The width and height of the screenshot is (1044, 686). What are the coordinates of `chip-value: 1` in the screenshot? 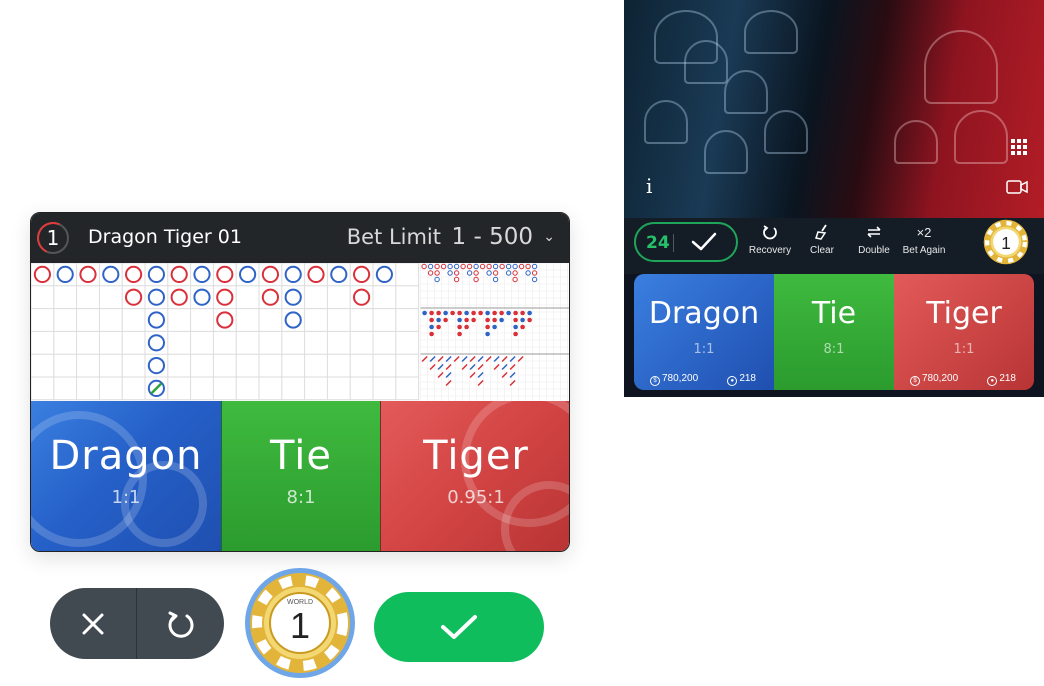 It's located at (1006, 243).